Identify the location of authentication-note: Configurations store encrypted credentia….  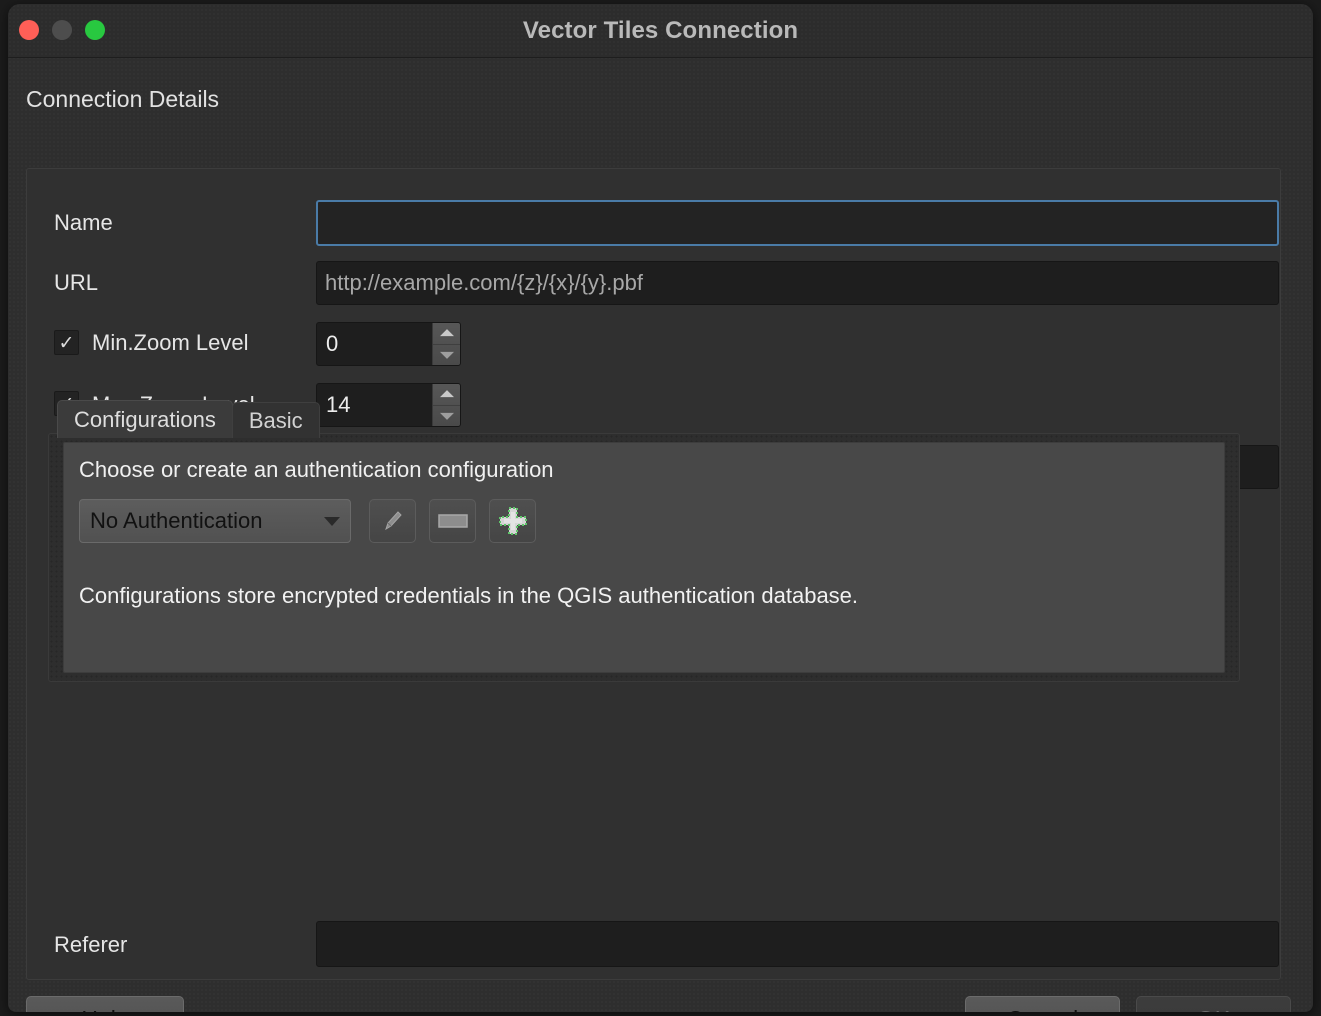
(469, 595).